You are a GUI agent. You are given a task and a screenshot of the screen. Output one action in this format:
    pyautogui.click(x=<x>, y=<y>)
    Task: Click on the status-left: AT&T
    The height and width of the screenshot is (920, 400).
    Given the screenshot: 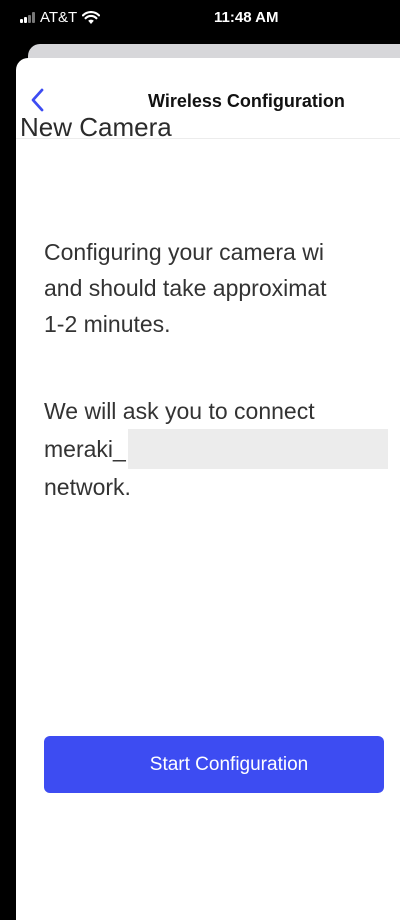 What is the action you would take?
    pyautogui.click(x=60, y=17)
    